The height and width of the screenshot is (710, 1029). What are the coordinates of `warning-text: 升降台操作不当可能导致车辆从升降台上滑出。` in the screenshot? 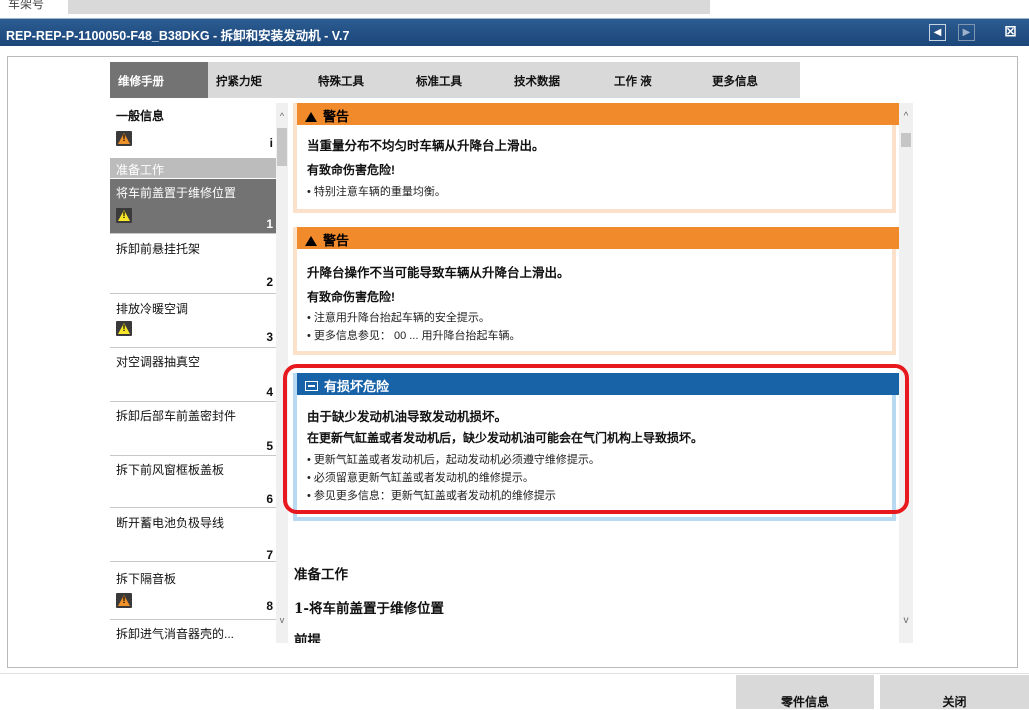 It's located at (438, 272).